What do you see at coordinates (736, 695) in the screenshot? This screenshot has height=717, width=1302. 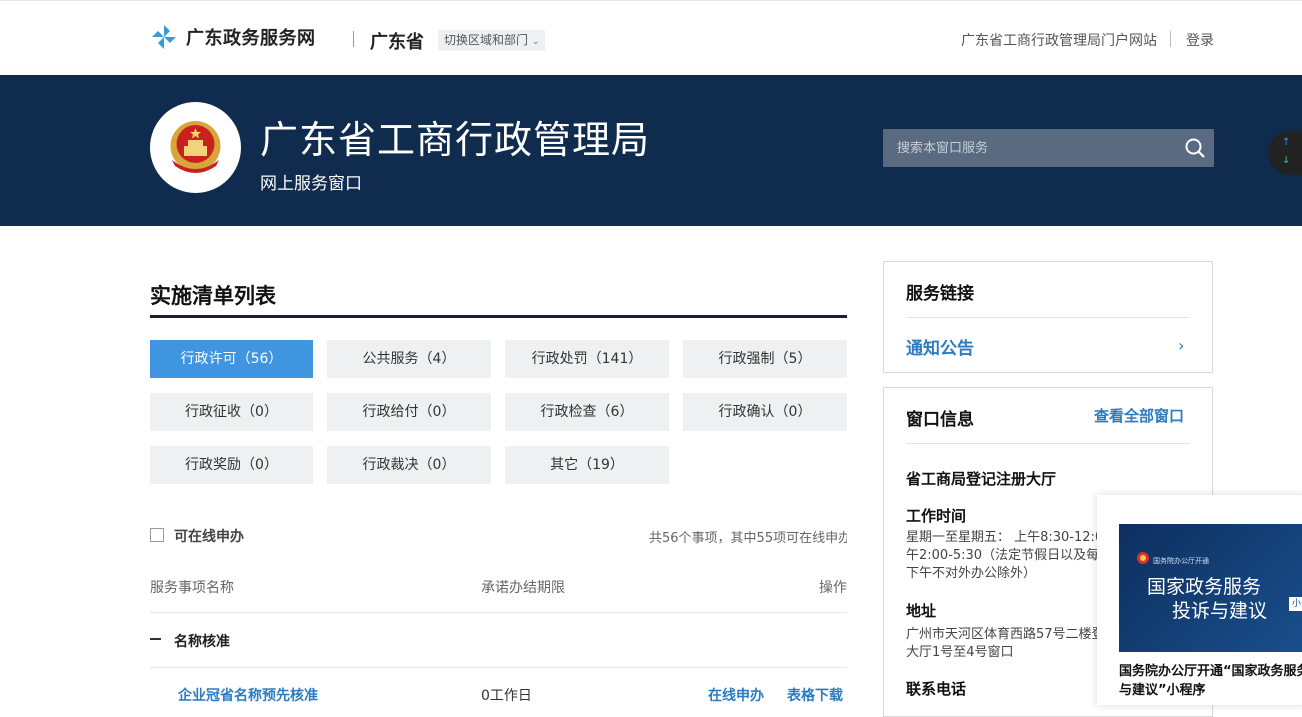 I see `apply-online-link: 在线申办` at bounding box center [736, 695].